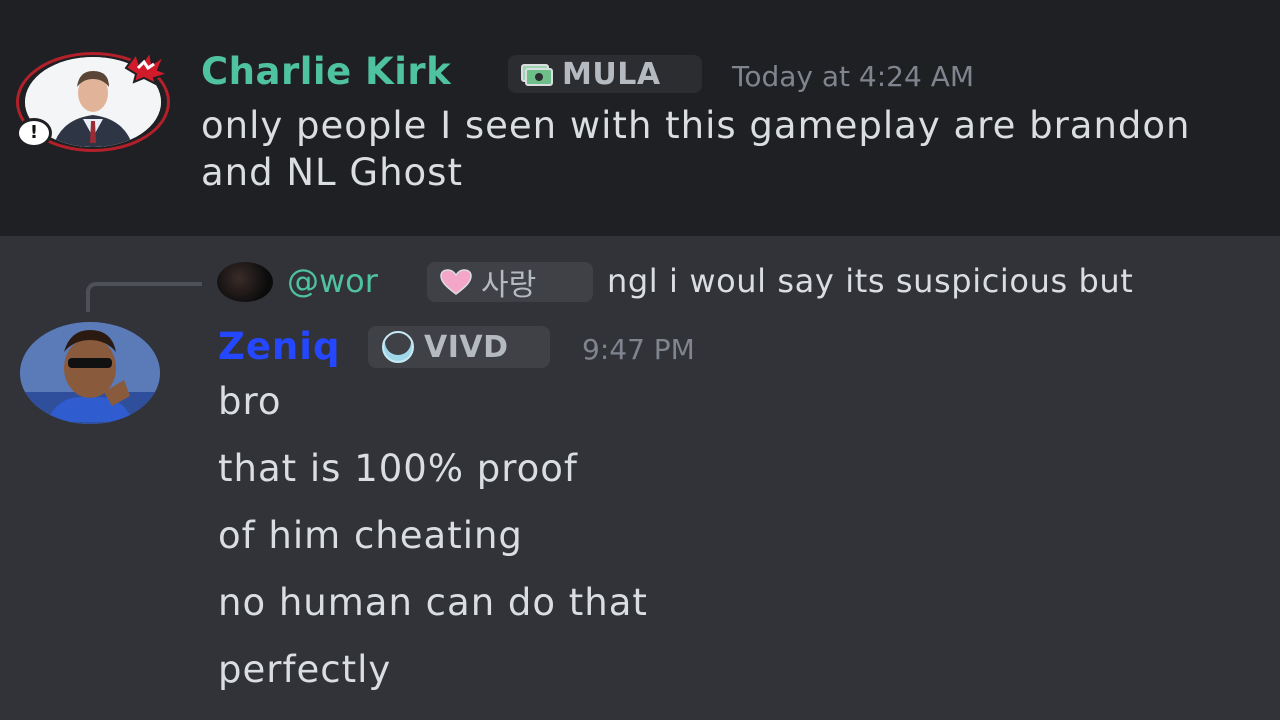 This screenshot has width=1280, height=720. Describe the element at coordinates (332, 281) in the screenshot. I see `reply-mention: @wor` at that location.